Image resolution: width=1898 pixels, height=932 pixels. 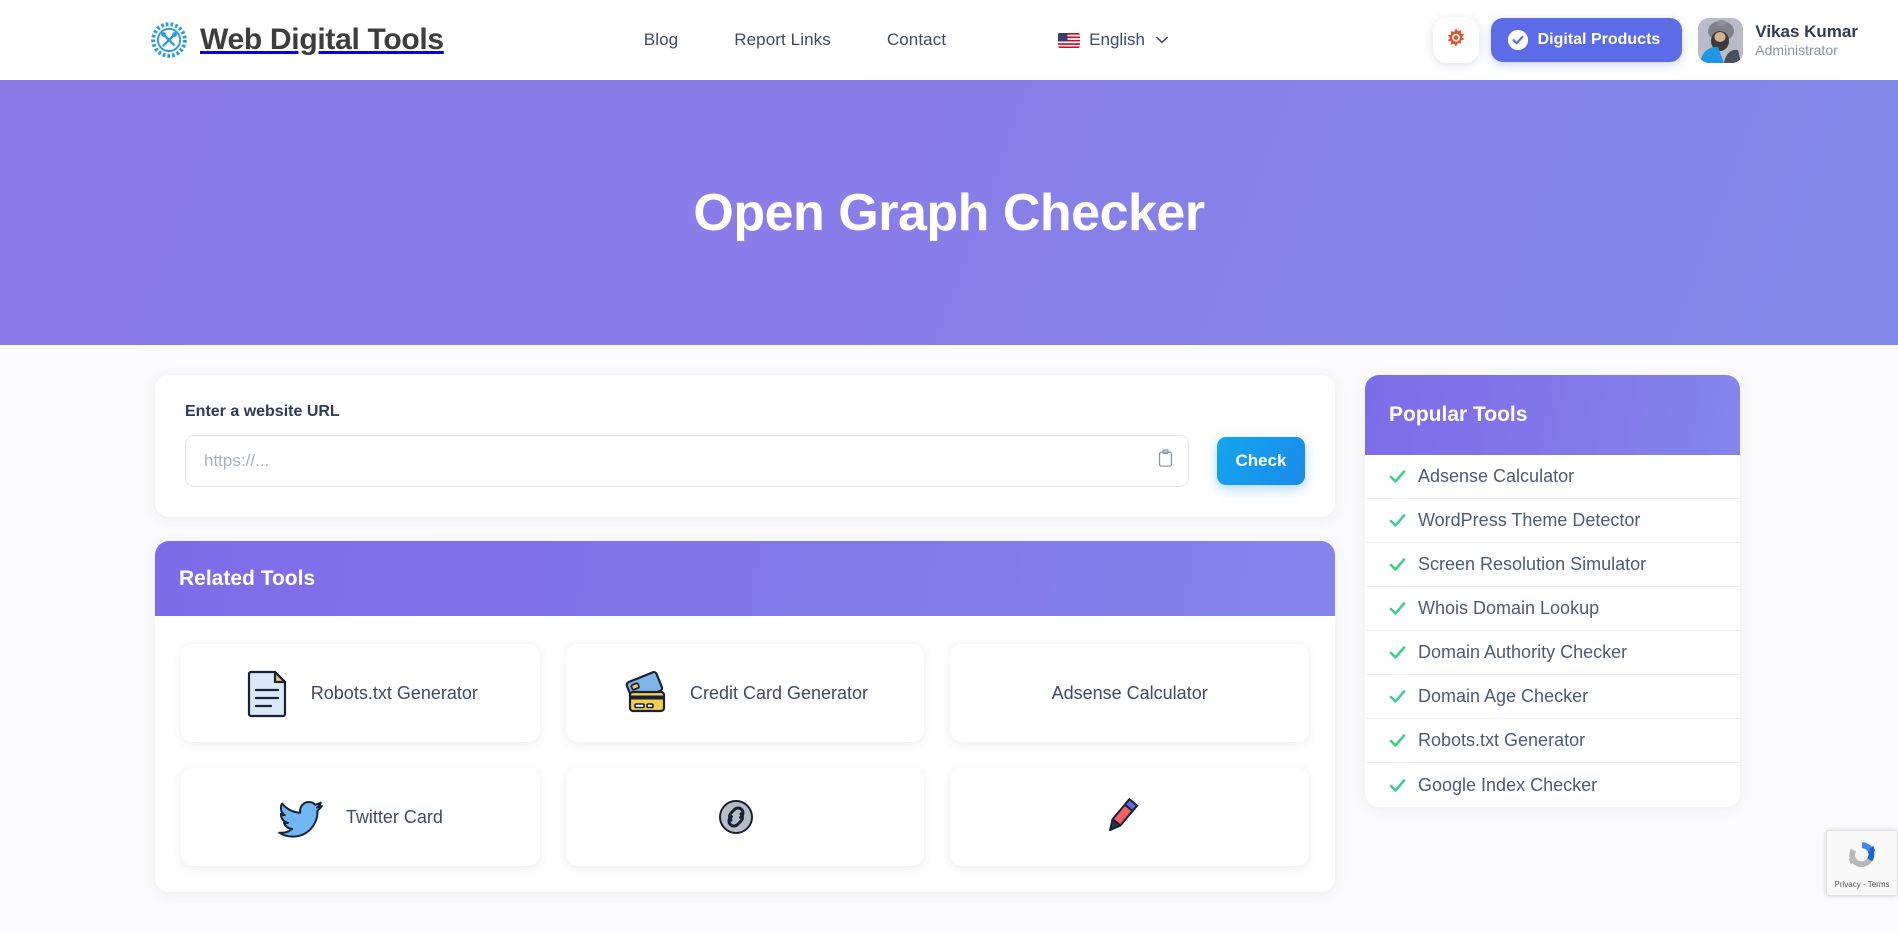 I want to click on url-form-card: Enter a website URL Check, so click(x=745, y=446).